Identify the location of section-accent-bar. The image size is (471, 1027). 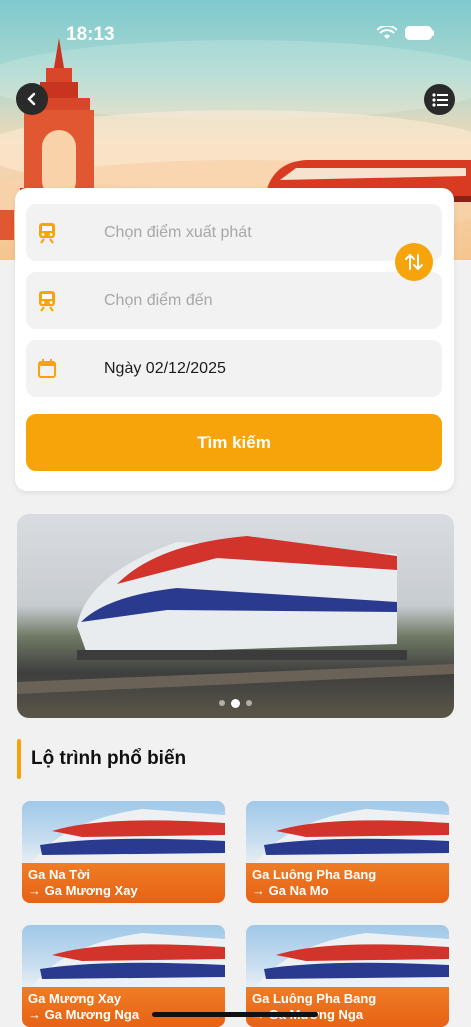
(19, 759).